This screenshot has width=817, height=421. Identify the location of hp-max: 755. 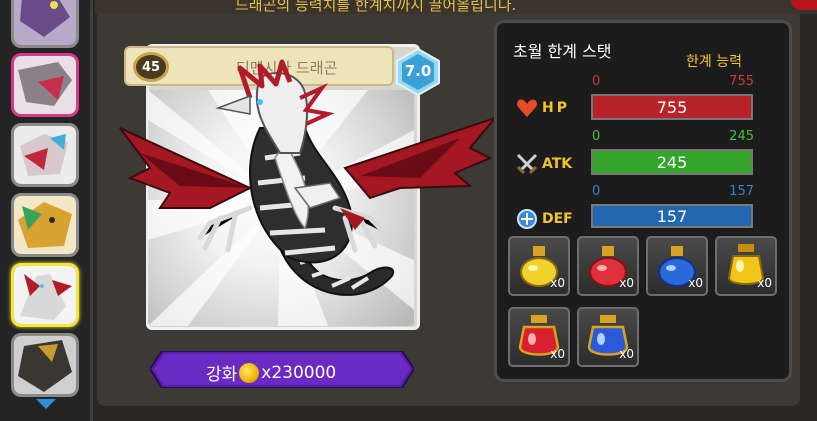
(741, 81).